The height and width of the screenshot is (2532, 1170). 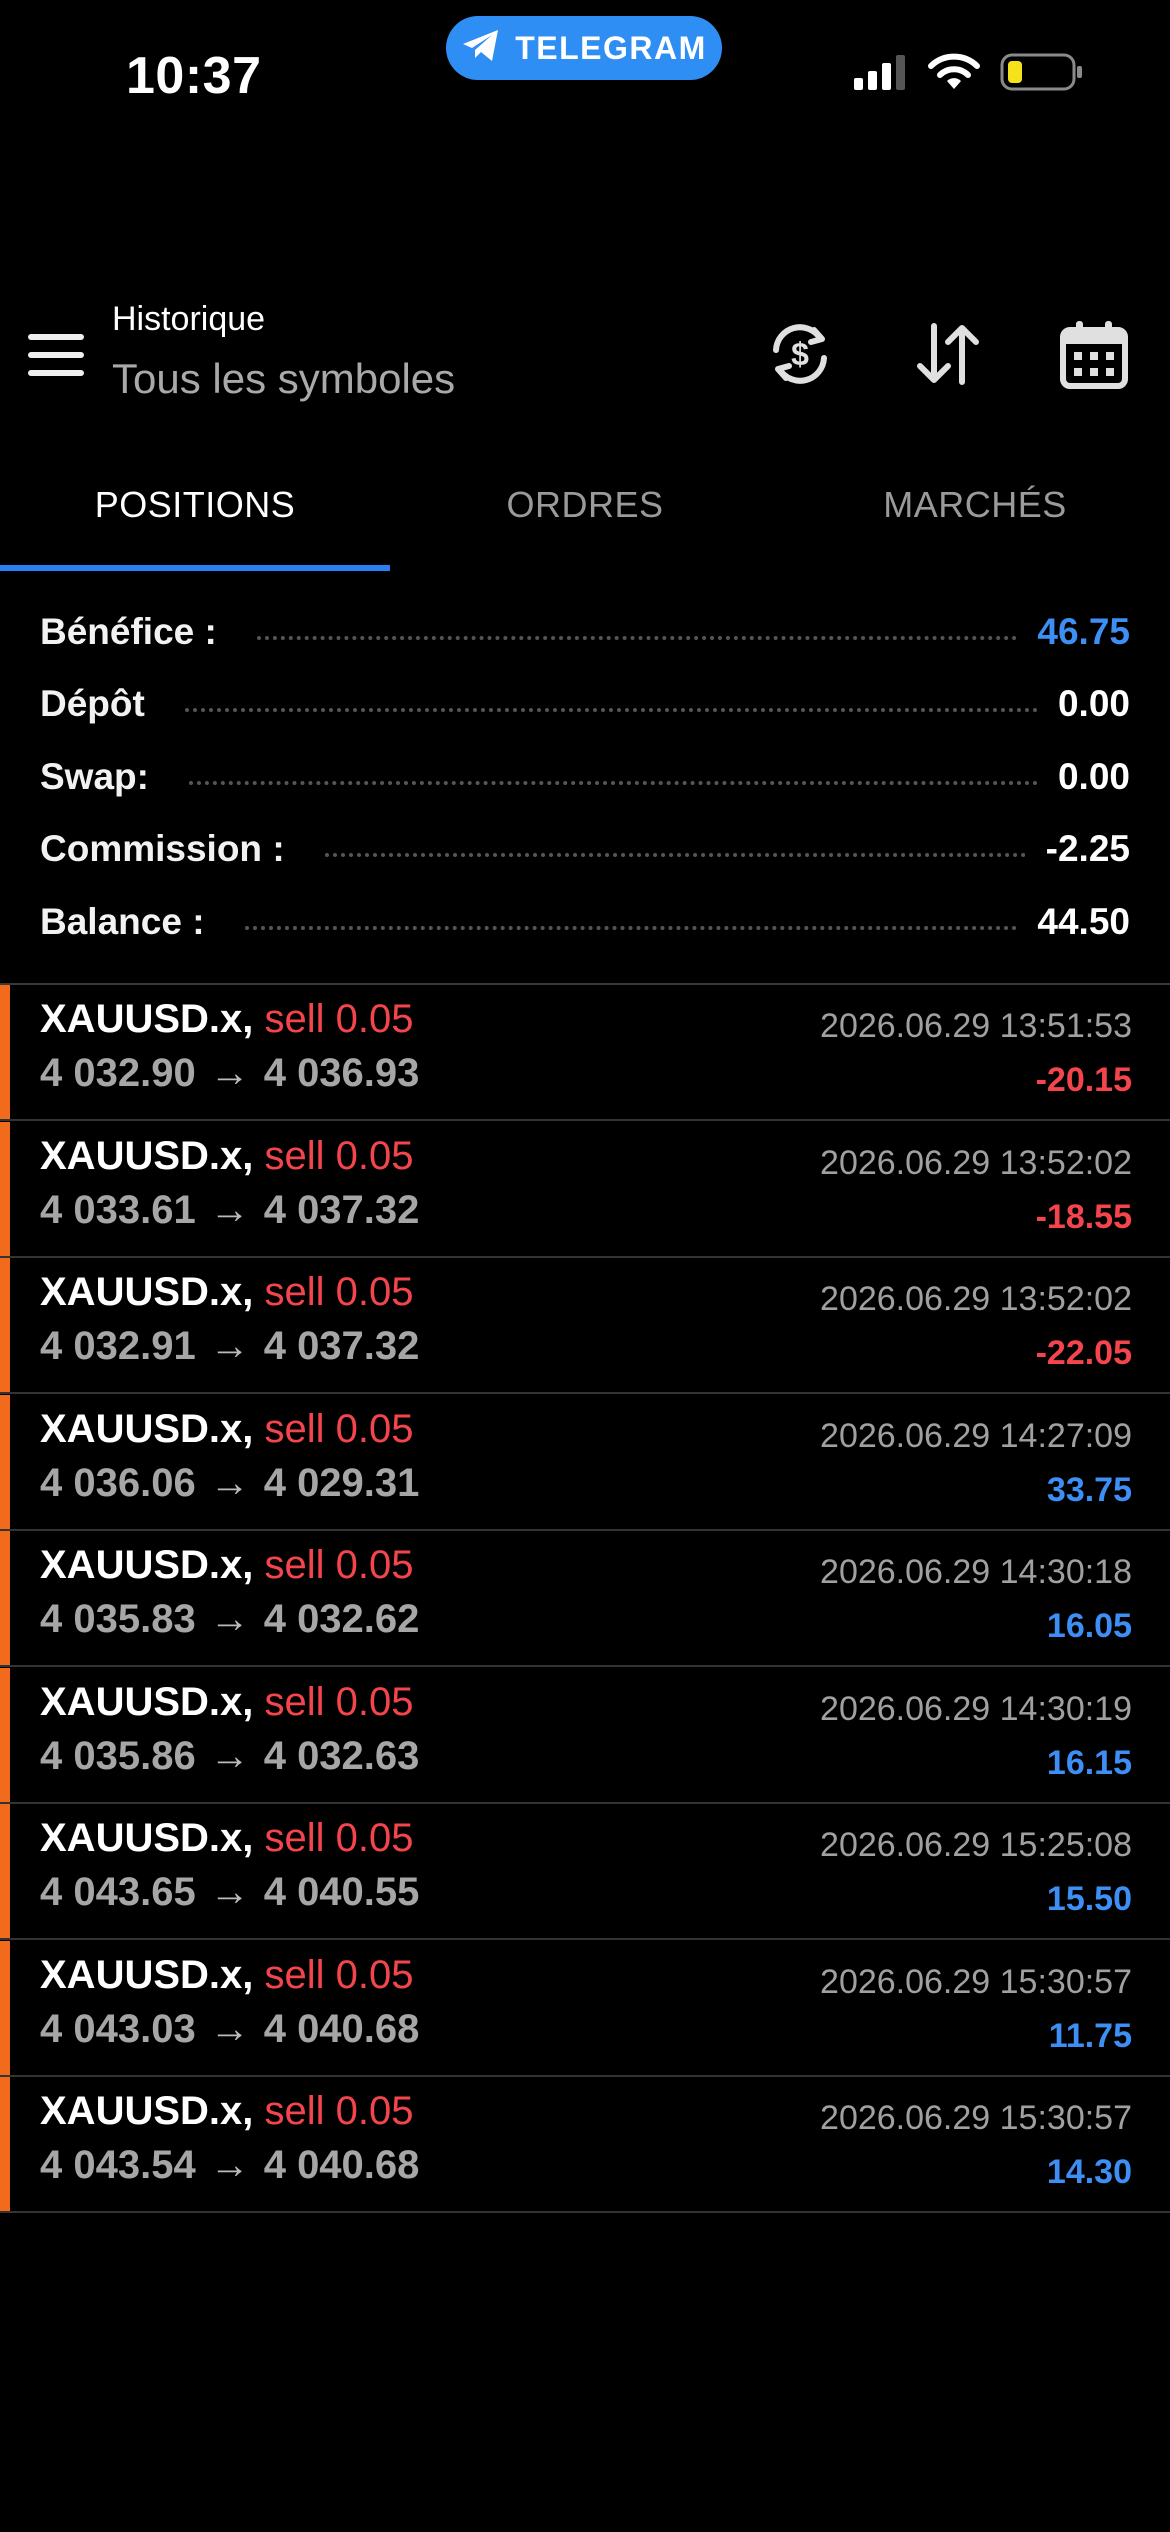 What do you see at coordinates (880, 74) in the screenshot?
I see `signal-icon` at bounding box center [880, 74].